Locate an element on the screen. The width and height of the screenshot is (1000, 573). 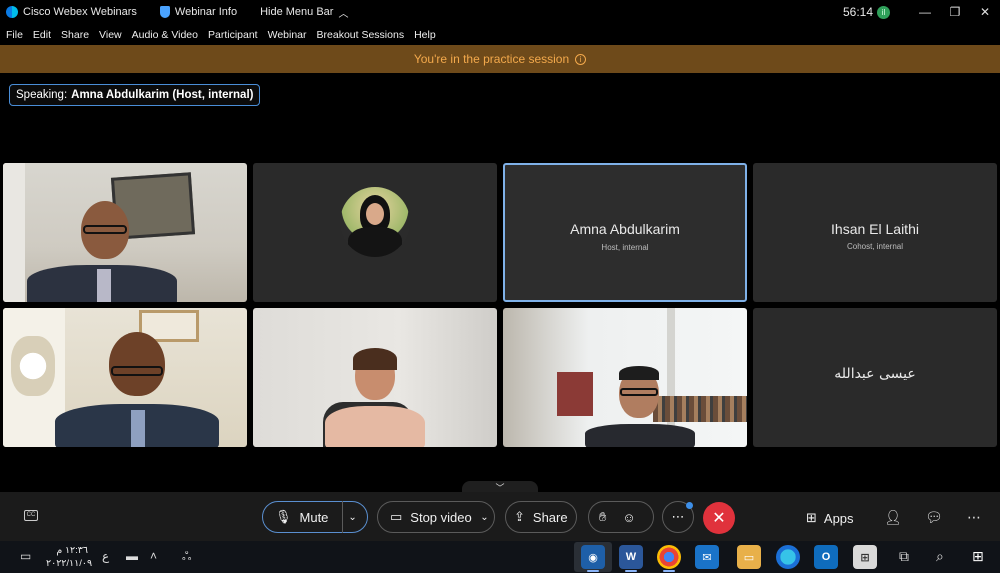
participant-role: Host, internal is located at coordinates (625, 247).